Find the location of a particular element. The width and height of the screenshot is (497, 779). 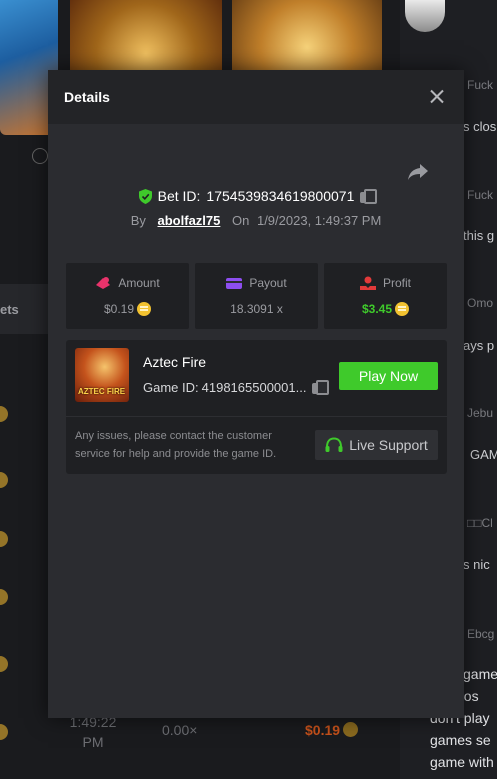

chat-message: this g is located at coordinates (479, 235).